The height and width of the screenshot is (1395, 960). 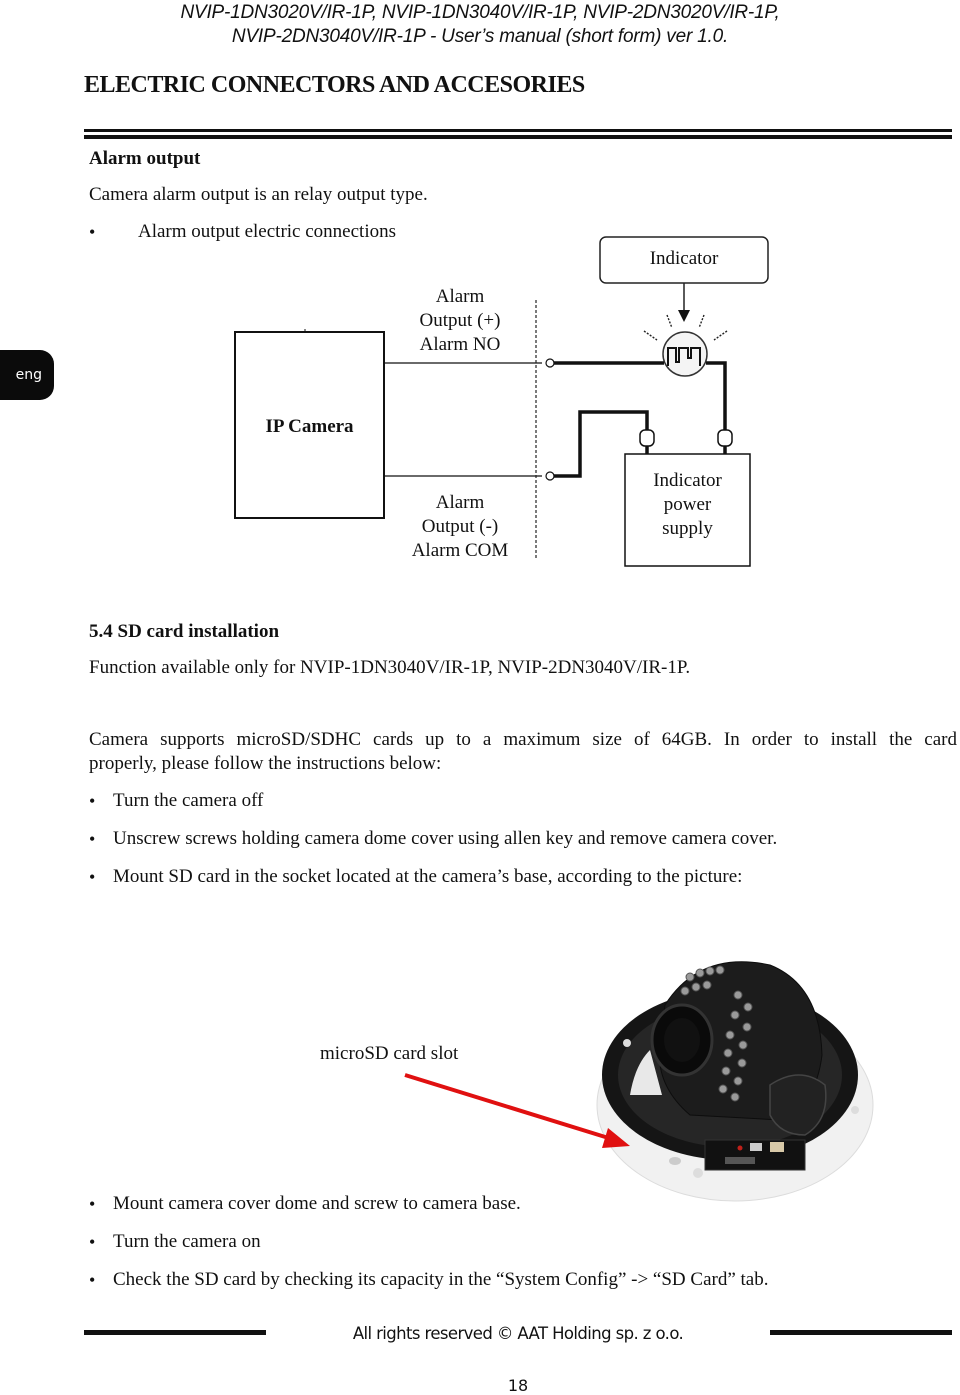 I want to click on microsd-slot, so click(x=740, y=1160).